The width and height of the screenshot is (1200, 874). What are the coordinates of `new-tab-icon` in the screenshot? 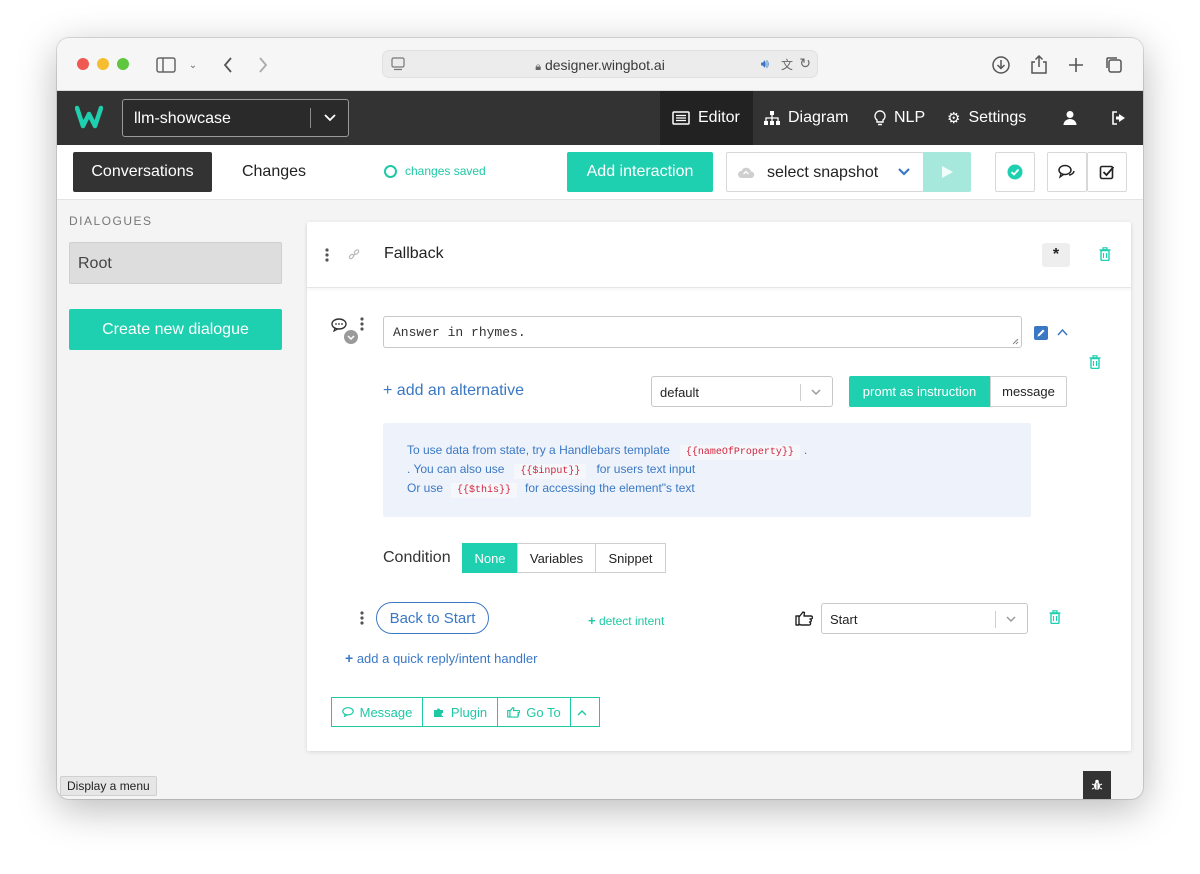 It's located at (1076, 65).